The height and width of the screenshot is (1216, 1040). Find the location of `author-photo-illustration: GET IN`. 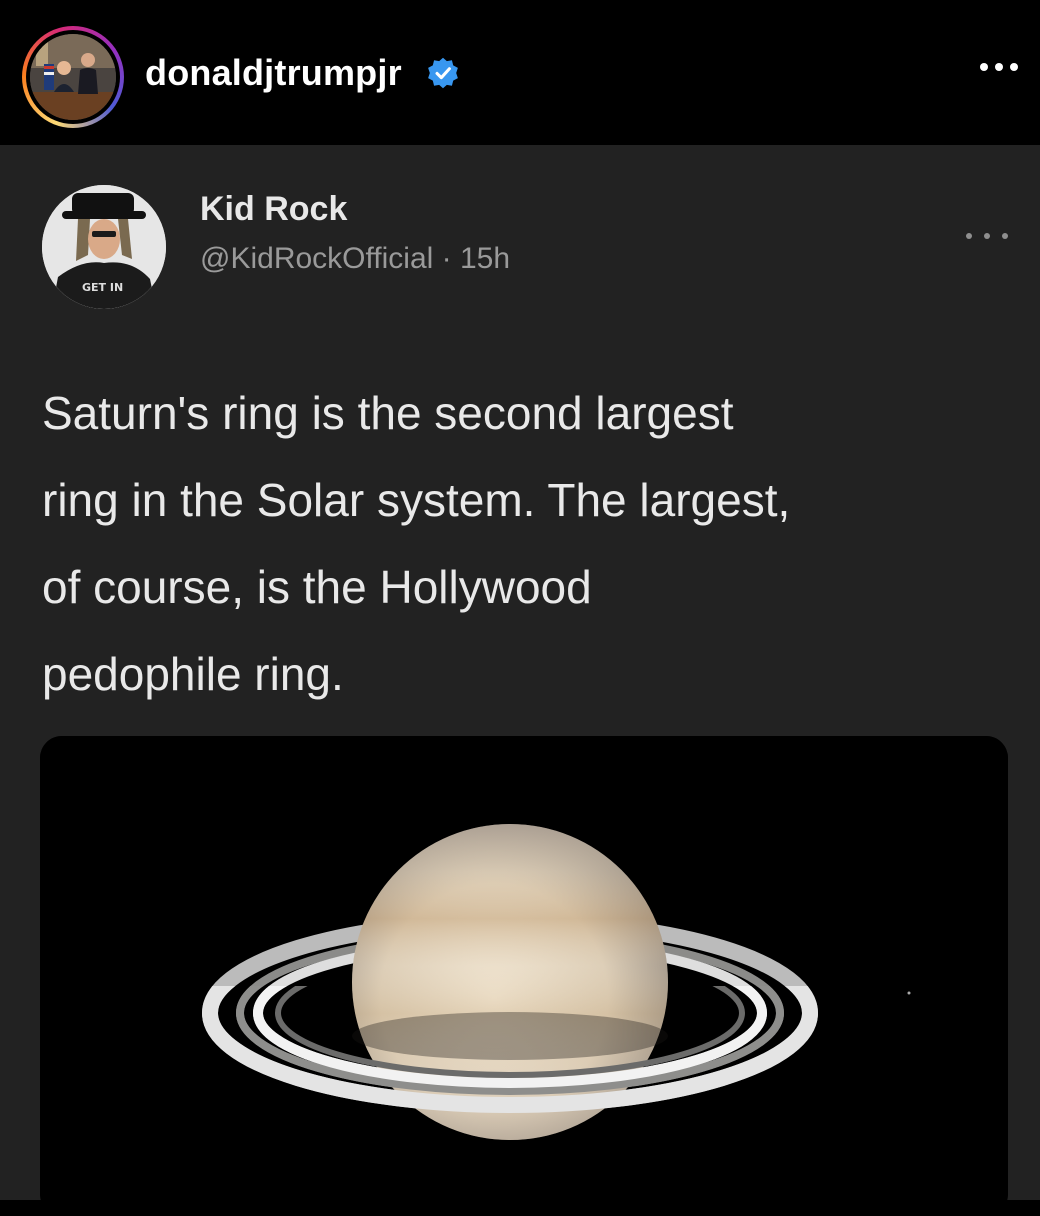

author-photo-illustration: GET IN is located at coordinates (104, 247).